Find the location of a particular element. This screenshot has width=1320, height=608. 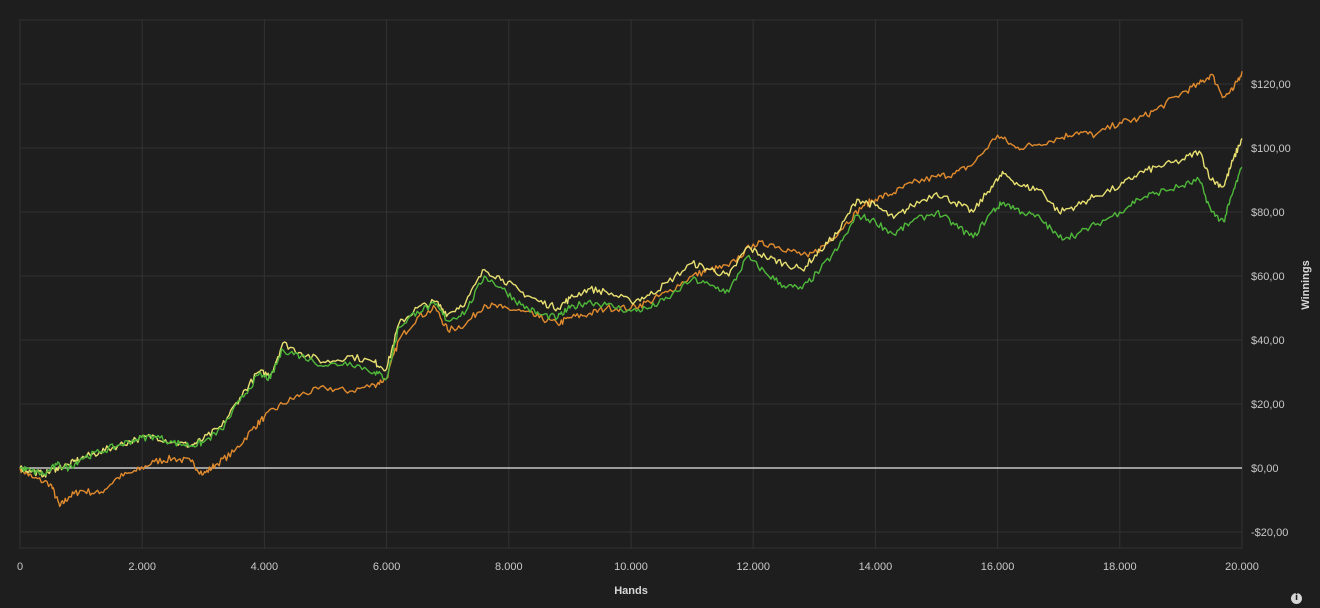

x-tick-label: 16.000 is located at coordinates (998, 567).